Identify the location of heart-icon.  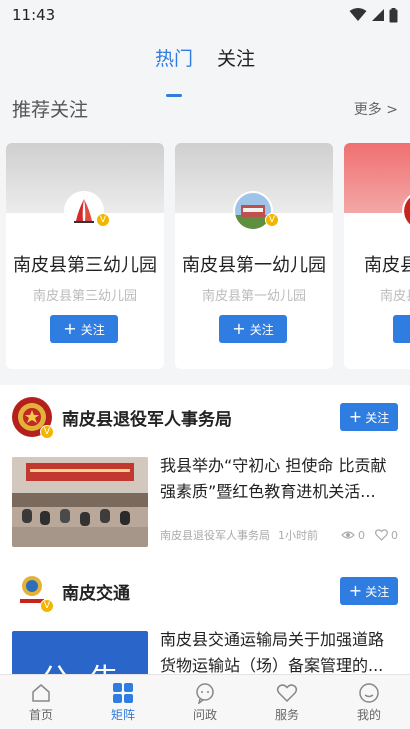
(287, 692).